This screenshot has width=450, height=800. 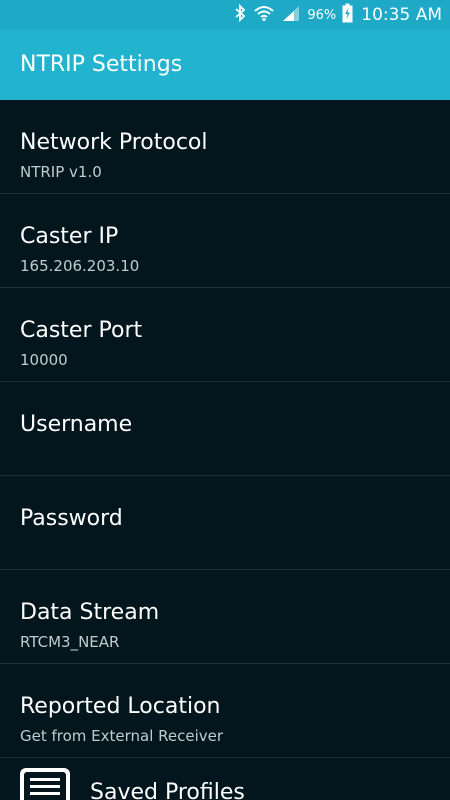 What do you see at coordinates (70, 642) in the screenshot?
I see `setting-summary: RTCM3_NEAR` at bounding box center [70, 642].